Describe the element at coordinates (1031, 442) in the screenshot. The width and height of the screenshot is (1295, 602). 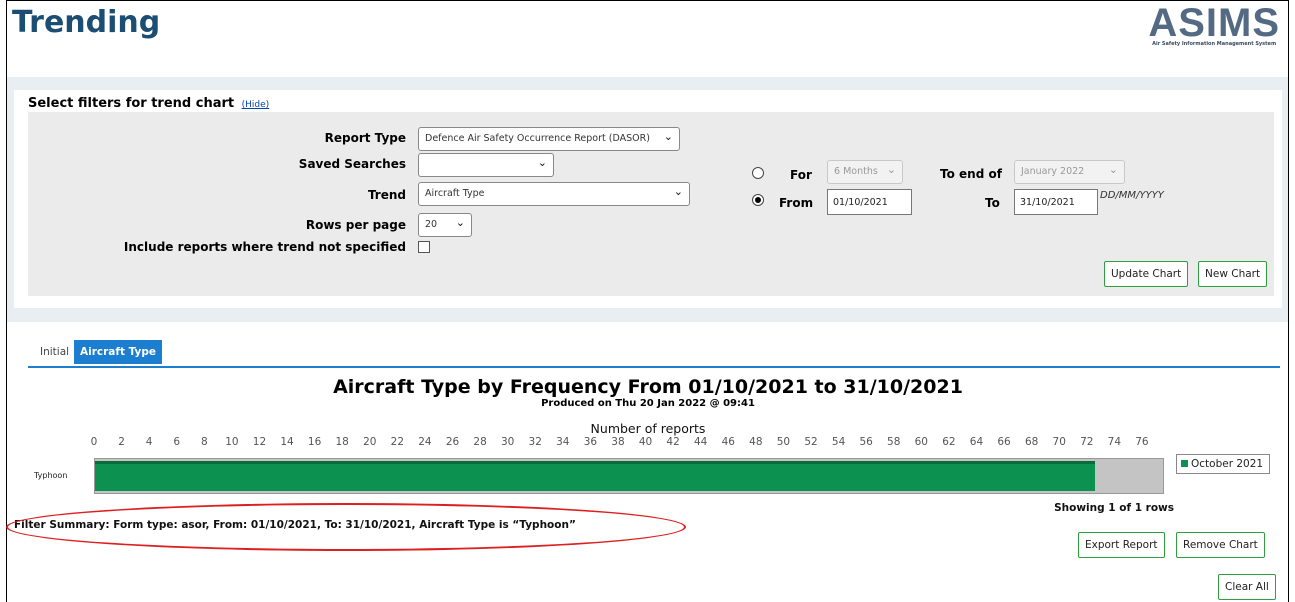
I see `x-tick-label: 68` at that location.